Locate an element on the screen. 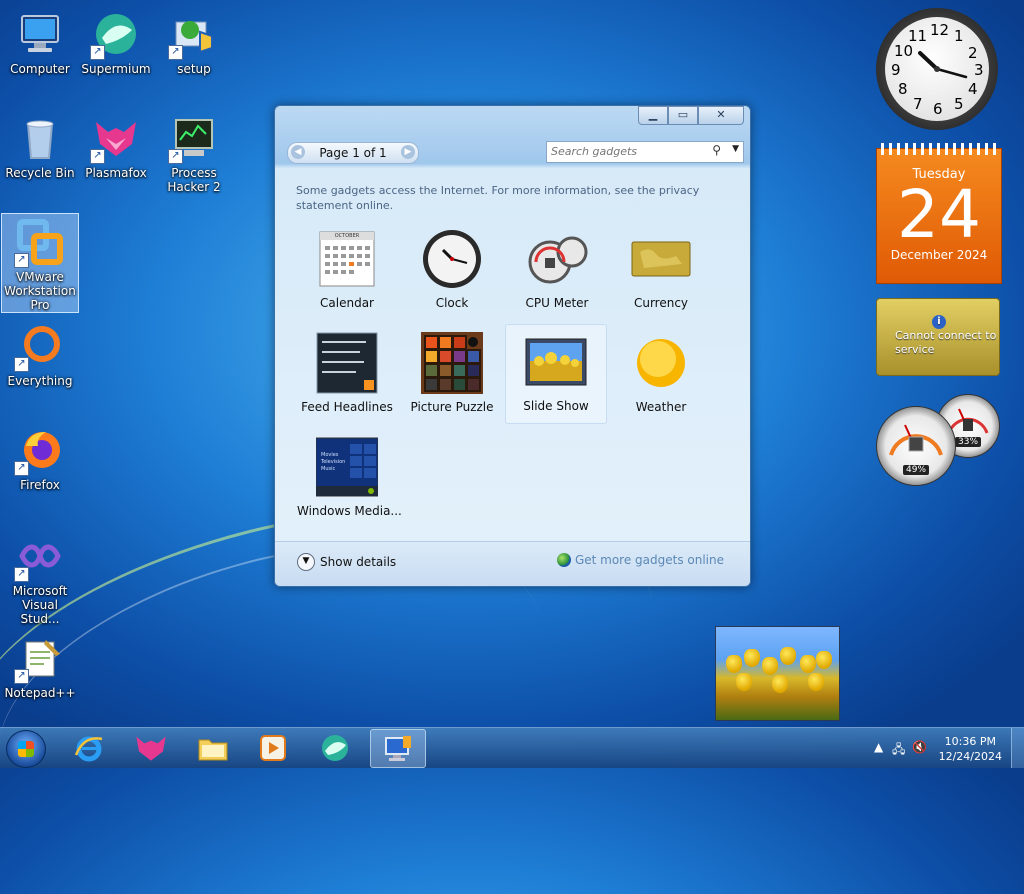 Image resolution: width=1024 pixels, height=894 pixels. gadget-label: Clock is located at coordinates (452, 303).